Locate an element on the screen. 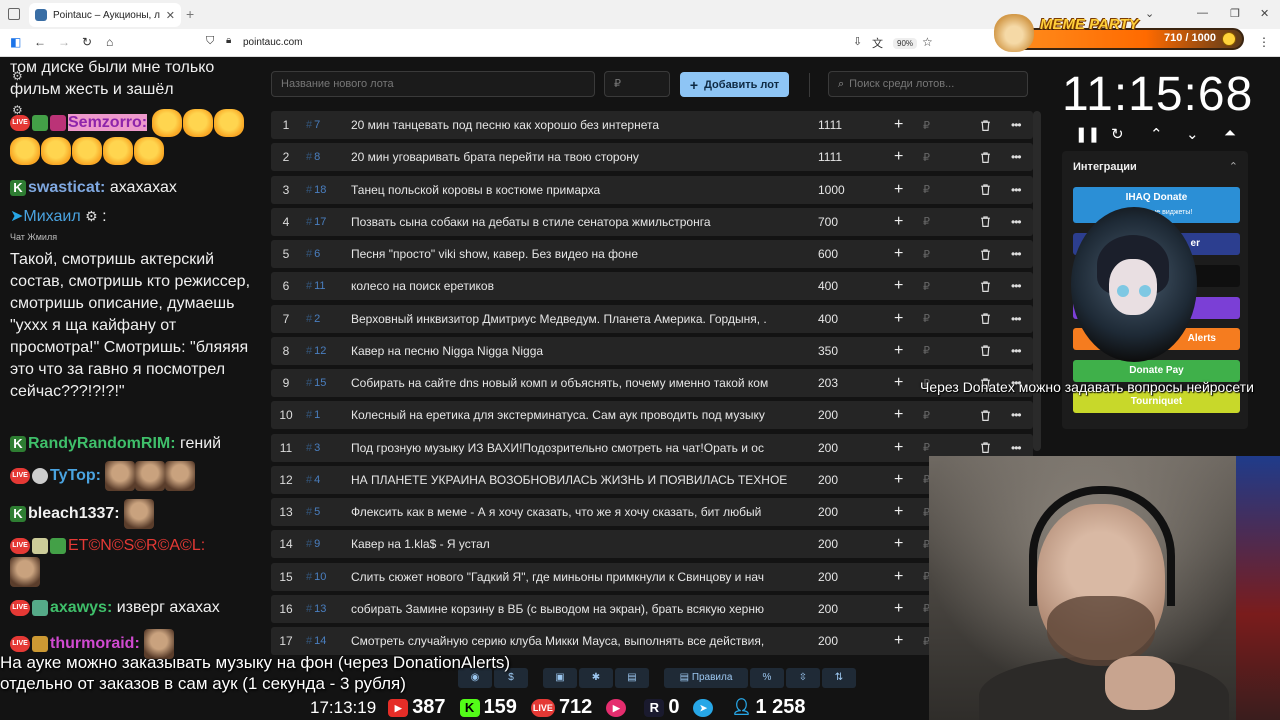  pause-icon: ❚❚ is located at coordinates (1087, 134).